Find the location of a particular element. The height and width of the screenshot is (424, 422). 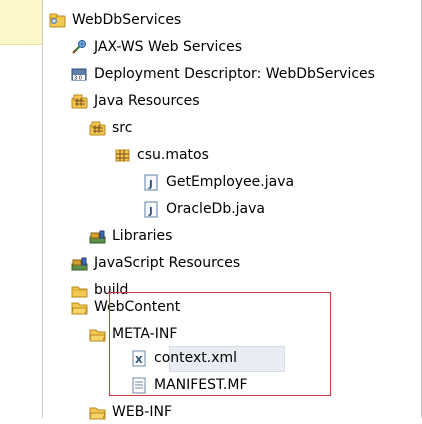

tree-node-label: Java Resources is located at coordinates (147, 101).